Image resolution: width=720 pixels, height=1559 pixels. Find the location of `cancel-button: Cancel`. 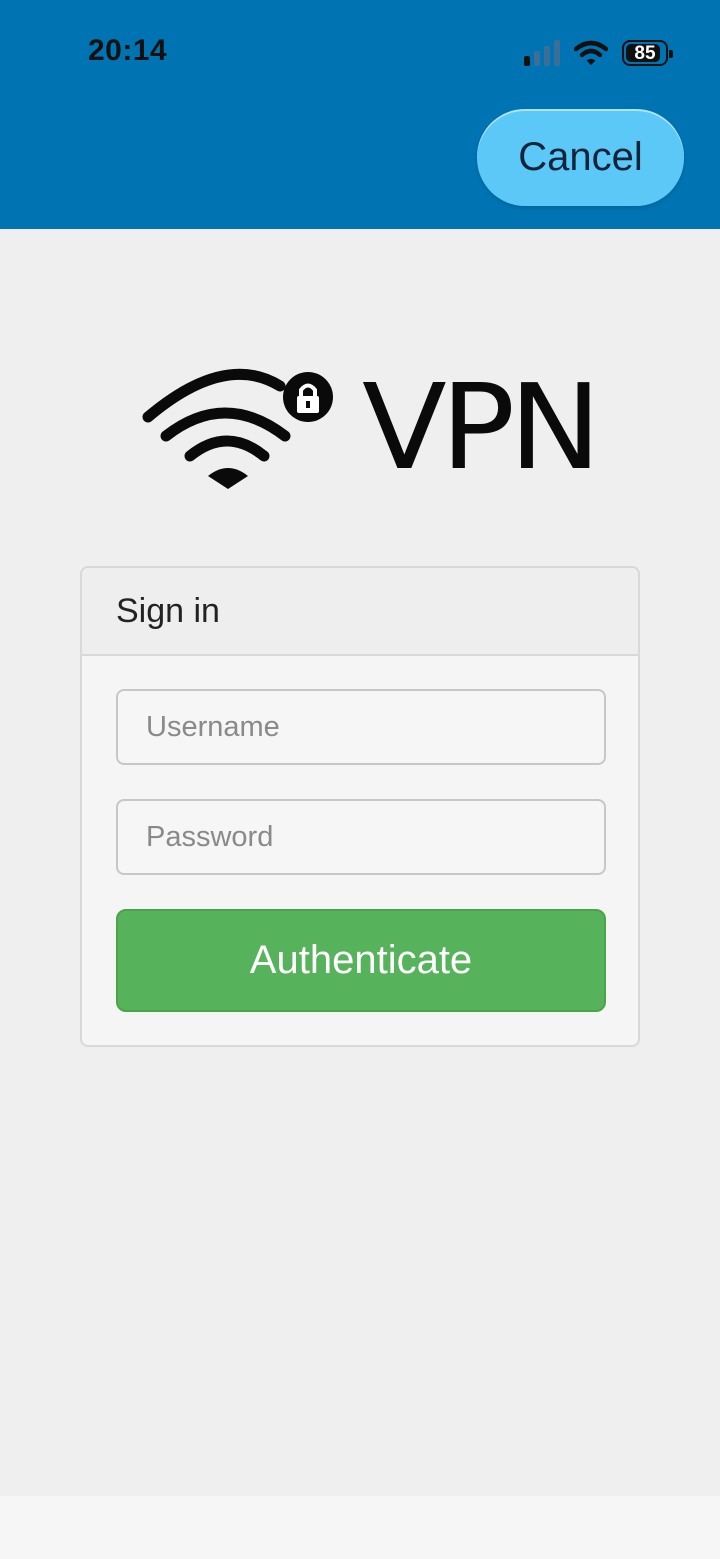

cancel-button: Cancel is located at coordinates (580, 157).